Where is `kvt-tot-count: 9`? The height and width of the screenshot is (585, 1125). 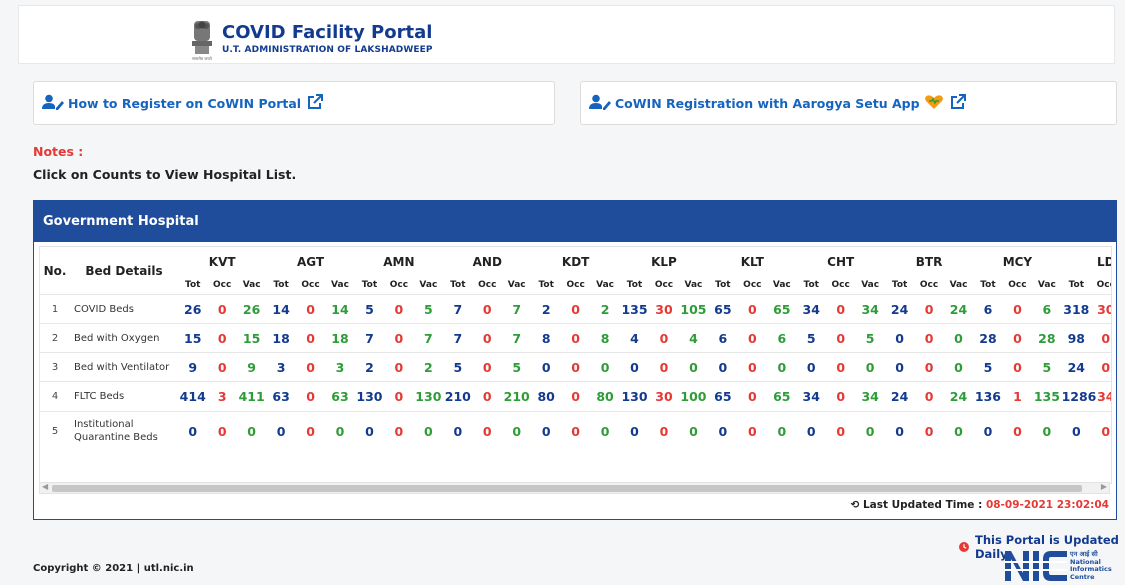 kvt-tot-count: 9 is located at coordinates (192, 367).